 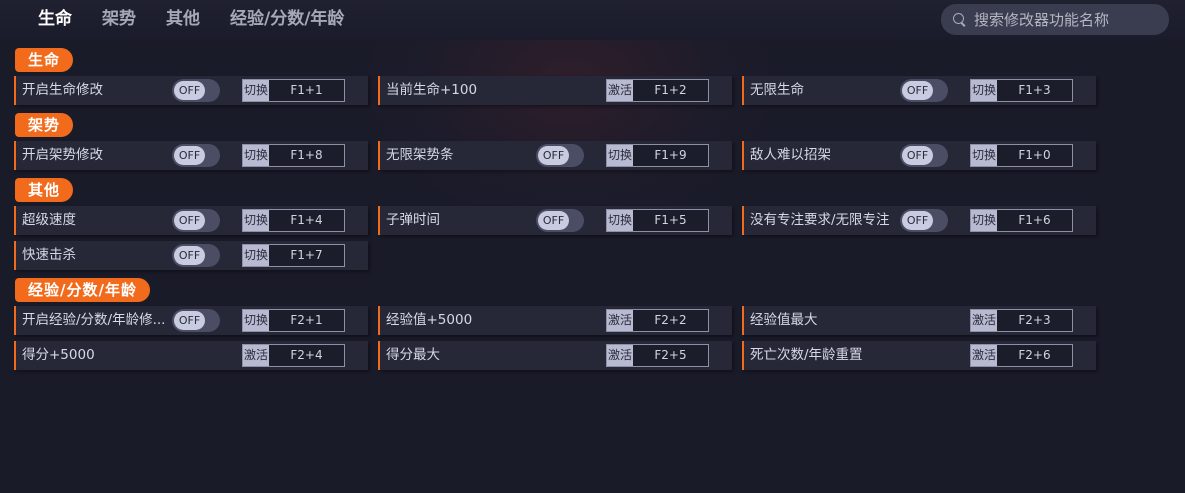 I want to click on cheat-row: 没有专注要求/无限专注 OFF 切换 F1+6, so click(x=919, y=220).